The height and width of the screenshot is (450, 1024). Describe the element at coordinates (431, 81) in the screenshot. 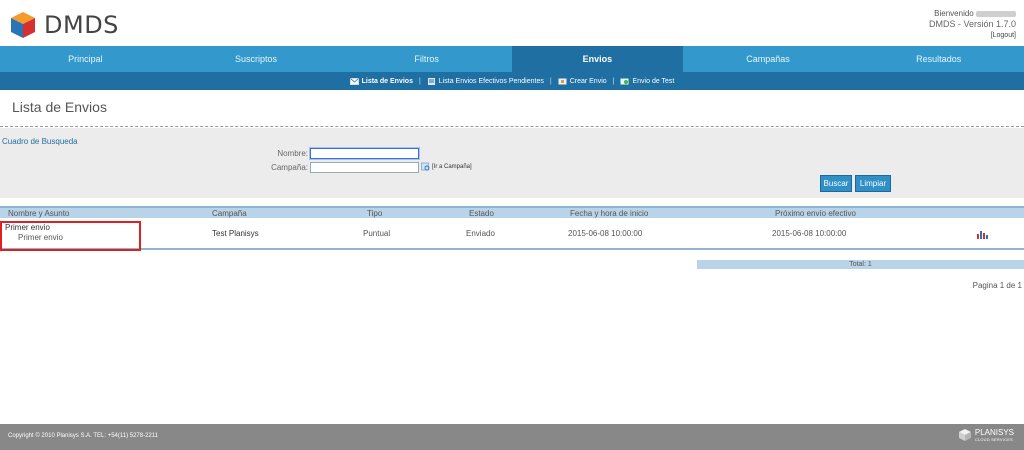

I see `list-icon` at that location.